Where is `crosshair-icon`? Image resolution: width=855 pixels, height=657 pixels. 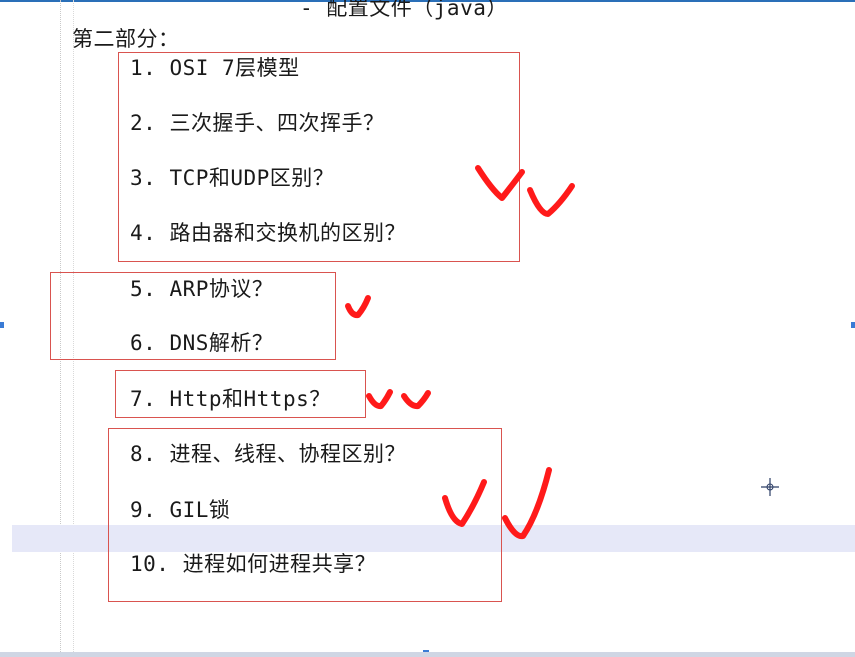
crosshair-icon is located at coordinates (770, 487).